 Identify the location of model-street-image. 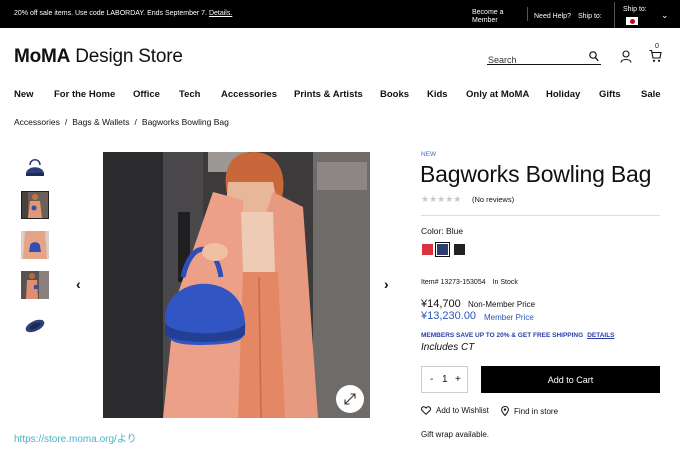
(35, 285).